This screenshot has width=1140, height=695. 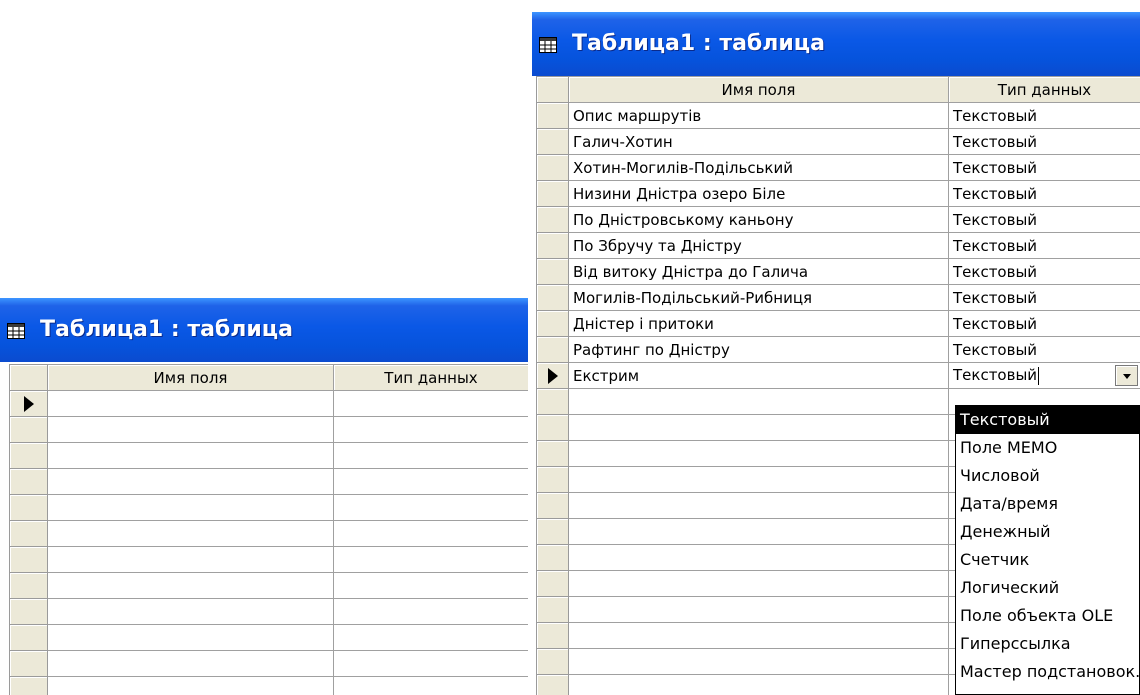 What do you see at coordinates (758, 219) in the screenshot?
I see `field-name-cell: По Дністровському каньону` at bounding box center [758, 219].